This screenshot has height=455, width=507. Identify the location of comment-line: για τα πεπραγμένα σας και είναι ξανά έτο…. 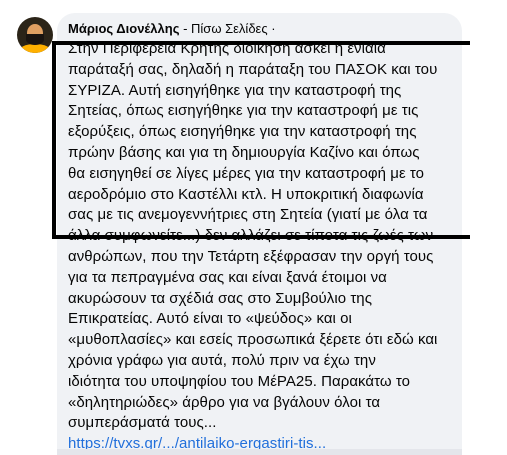
(227, 277).